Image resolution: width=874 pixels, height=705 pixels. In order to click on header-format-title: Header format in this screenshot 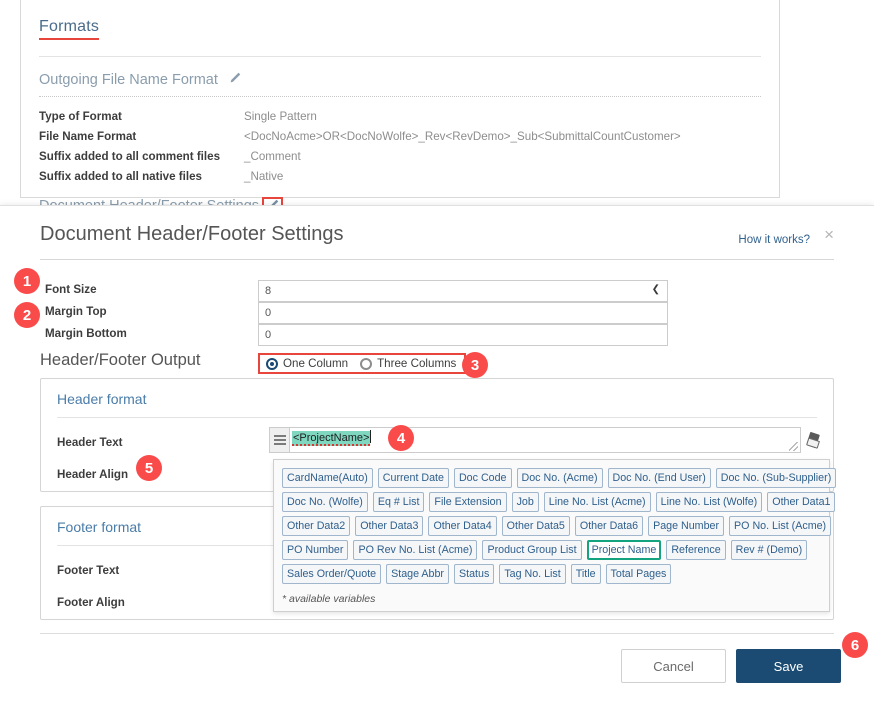, I will do `click(102, 399)`.